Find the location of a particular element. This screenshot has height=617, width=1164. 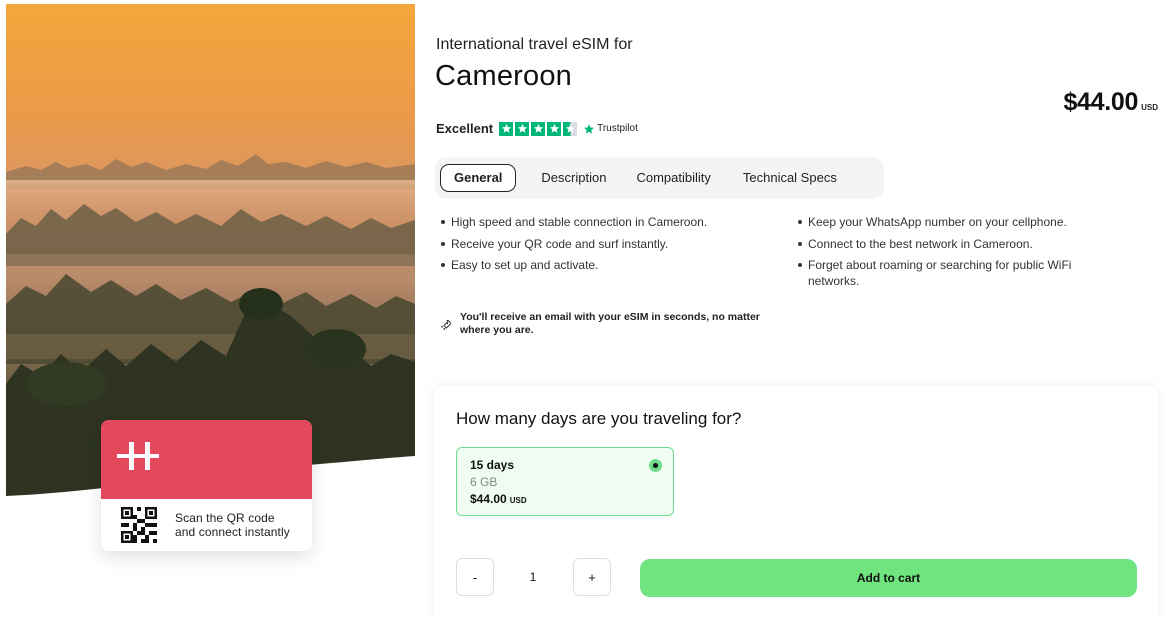

rating-label: Excellent is located at coordinates (465, 128).